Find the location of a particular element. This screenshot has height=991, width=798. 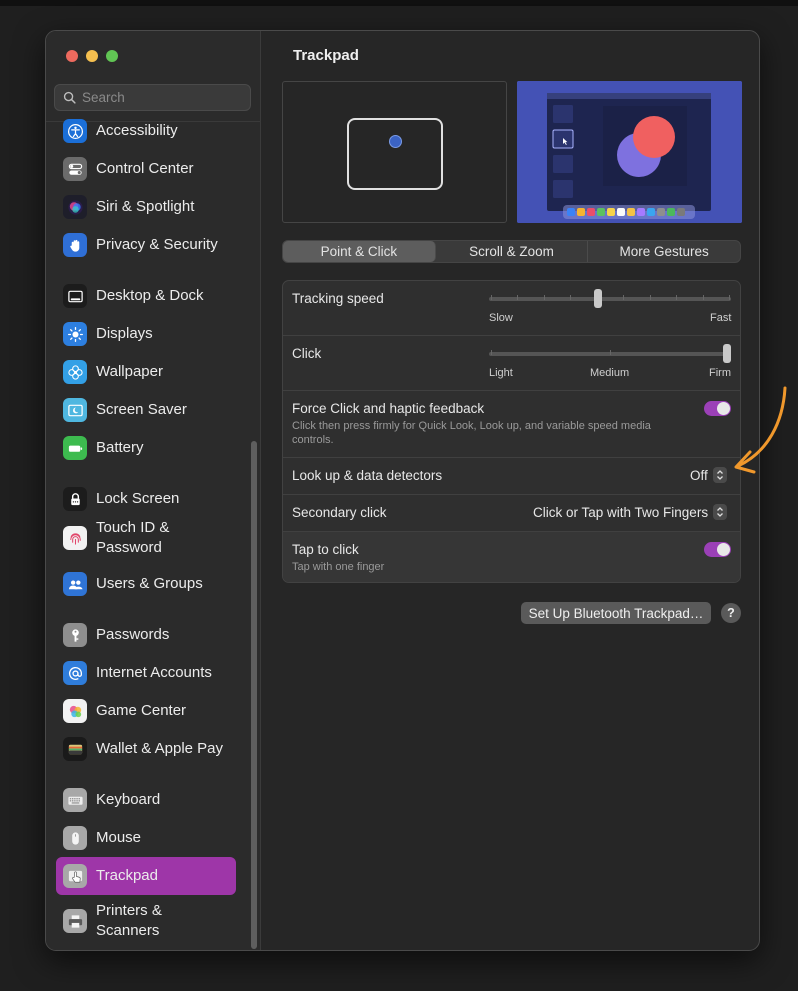

sidebar-item-game-center: Game Center is located at coordinates (146, 711).